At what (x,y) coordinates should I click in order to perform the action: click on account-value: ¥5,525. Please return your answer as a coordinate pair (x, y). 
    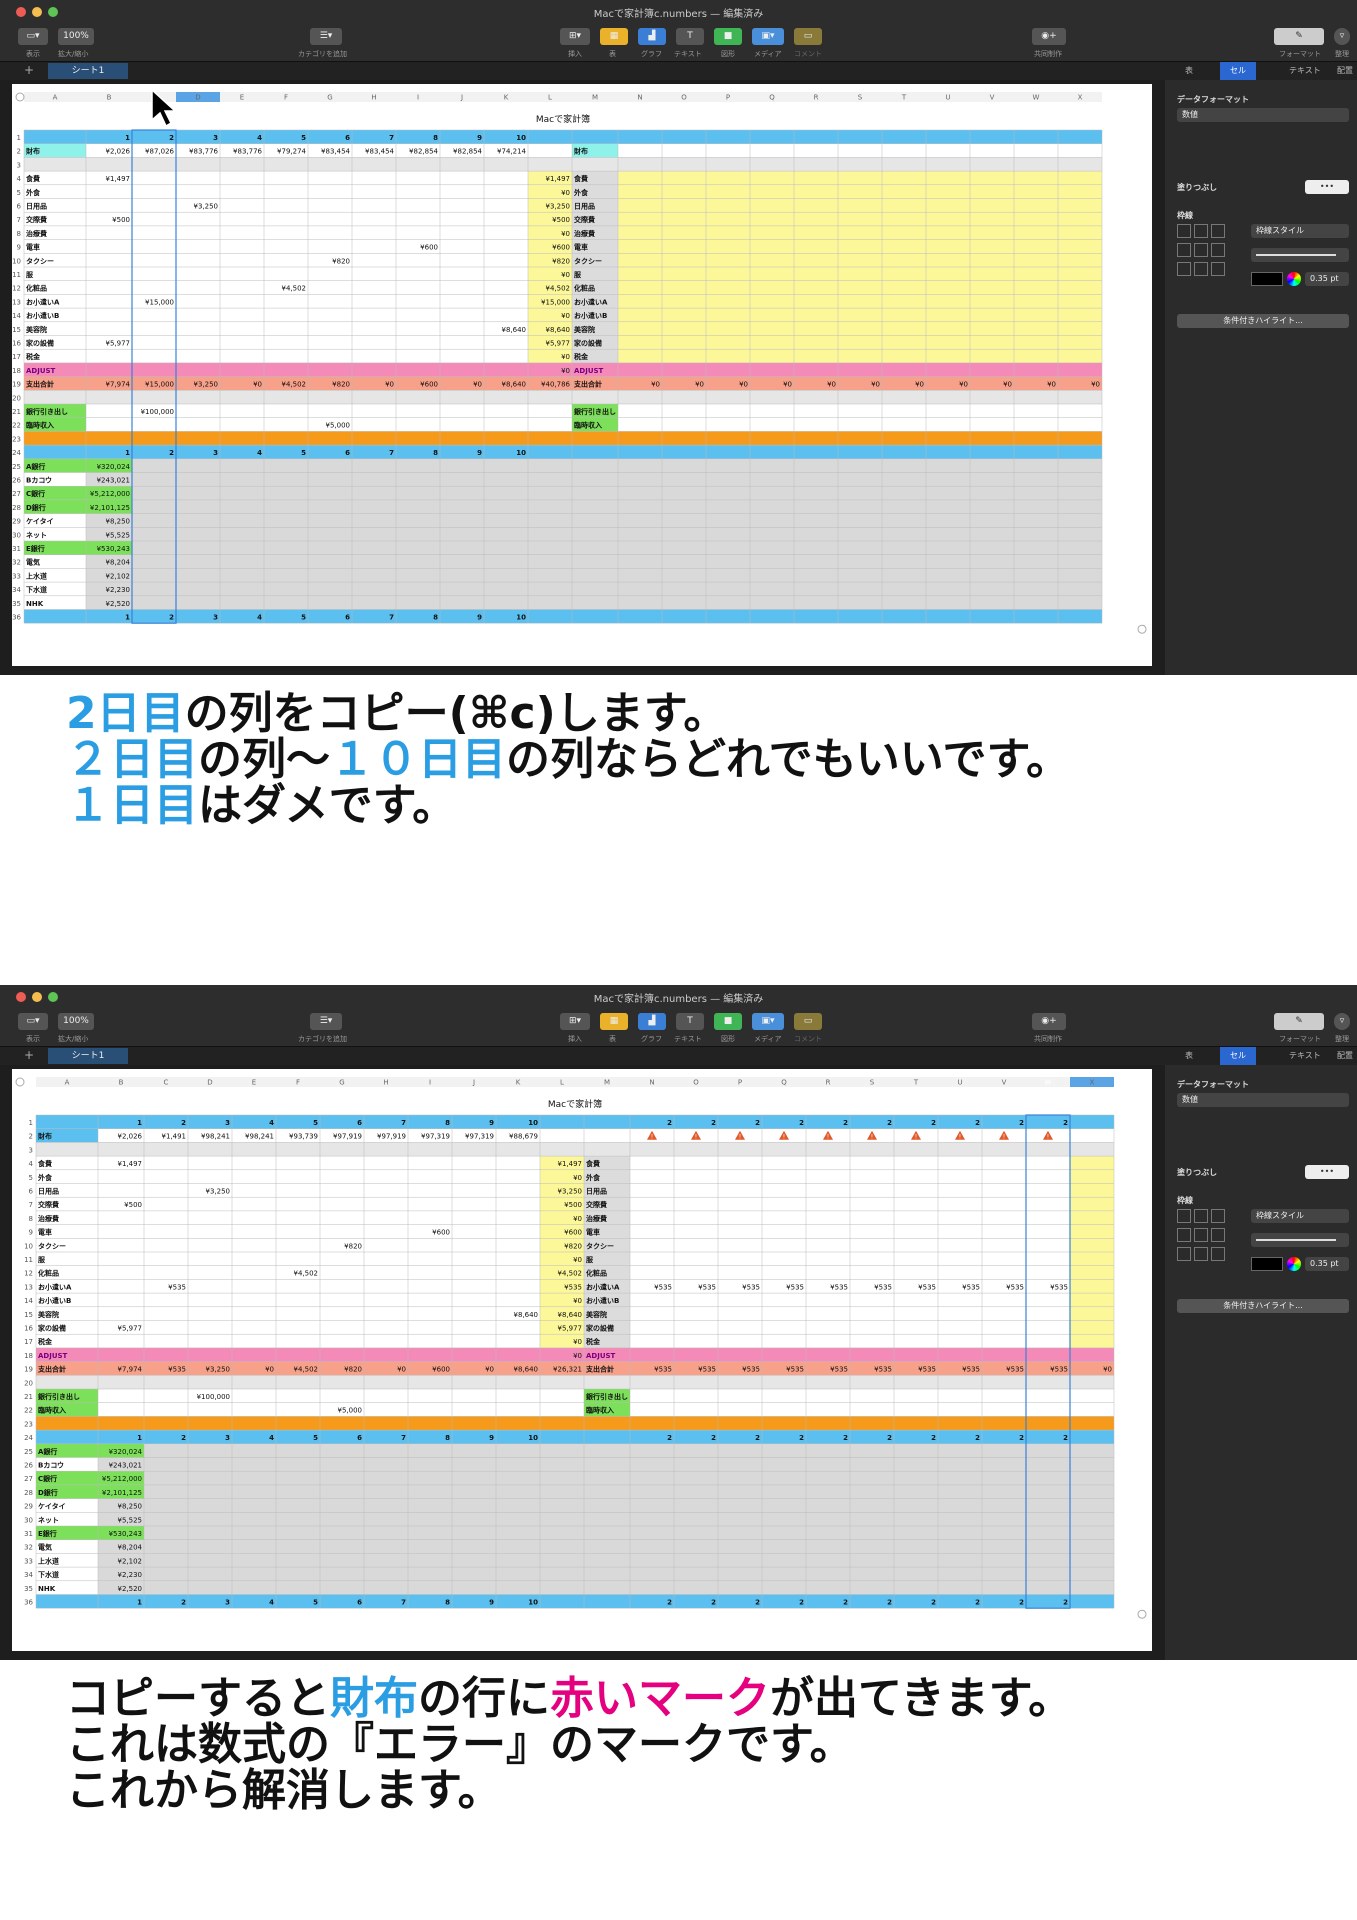
    Looking at the image, I should click on (118, 535).